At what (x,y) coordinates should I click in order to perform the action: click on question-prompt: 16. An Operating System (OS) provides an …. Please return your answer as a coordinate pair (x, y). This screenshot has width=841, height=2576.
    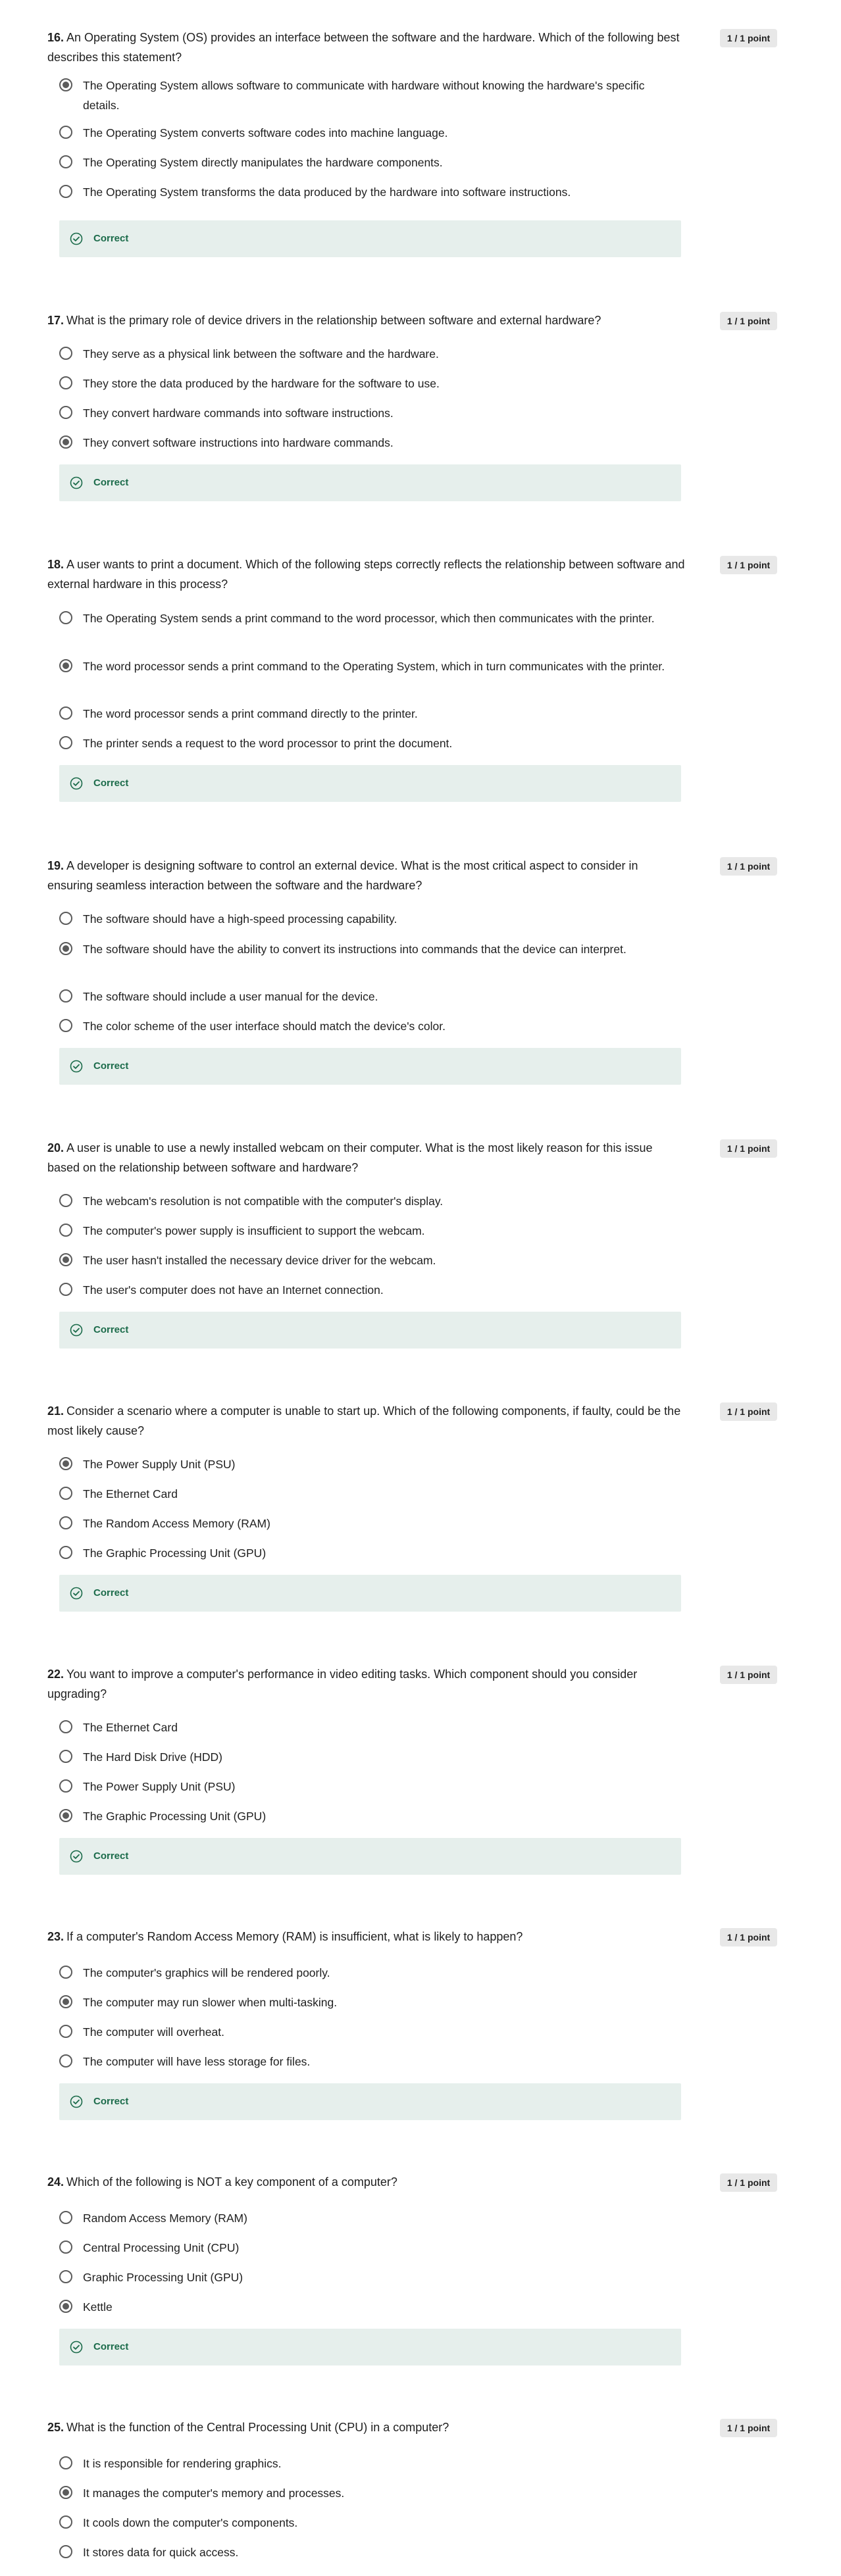
    Looking at the image, I should click on (366, 47).